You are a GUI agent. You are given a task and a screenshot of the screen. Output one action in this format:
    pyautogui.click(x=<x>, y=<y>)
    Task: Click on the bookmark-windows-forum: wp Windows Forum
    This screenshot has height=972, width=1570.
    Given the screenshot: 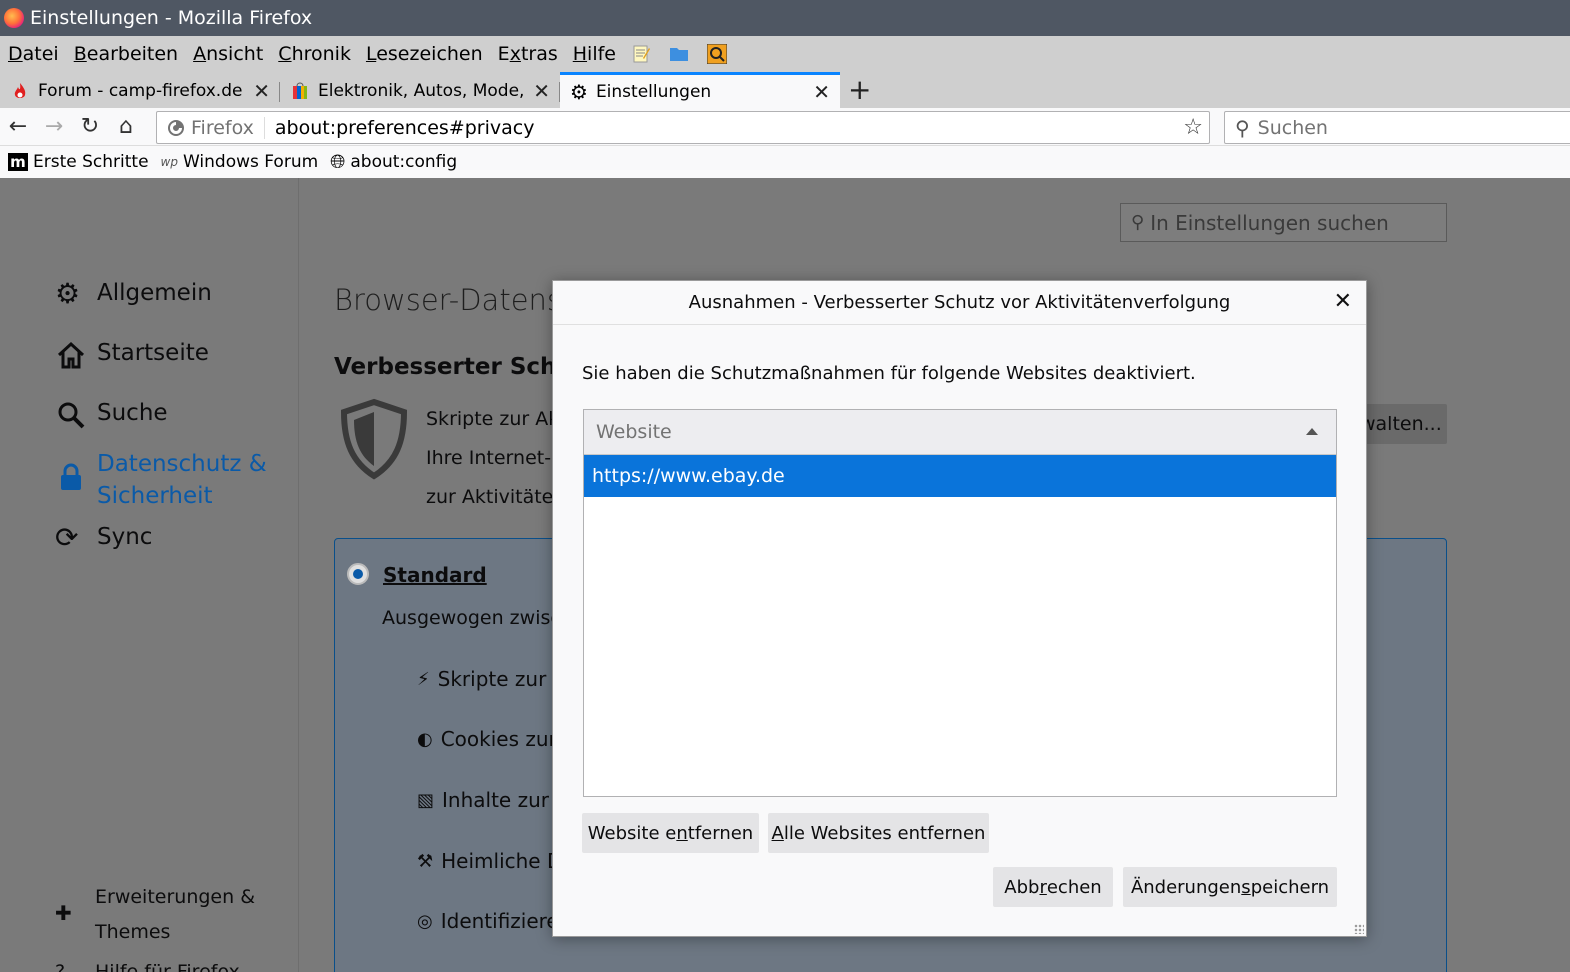 What is the action you would take?
    pyautogui.click(x=240, y=162)
    